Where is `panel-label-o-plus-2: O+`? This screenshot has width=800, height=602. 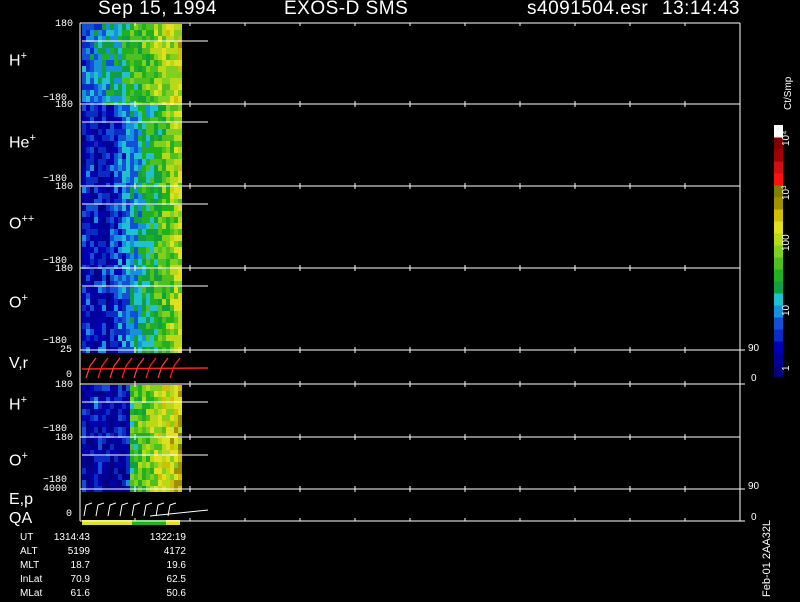 panel-label-o-plus-2: O+ is located at coordinates (18, 460).